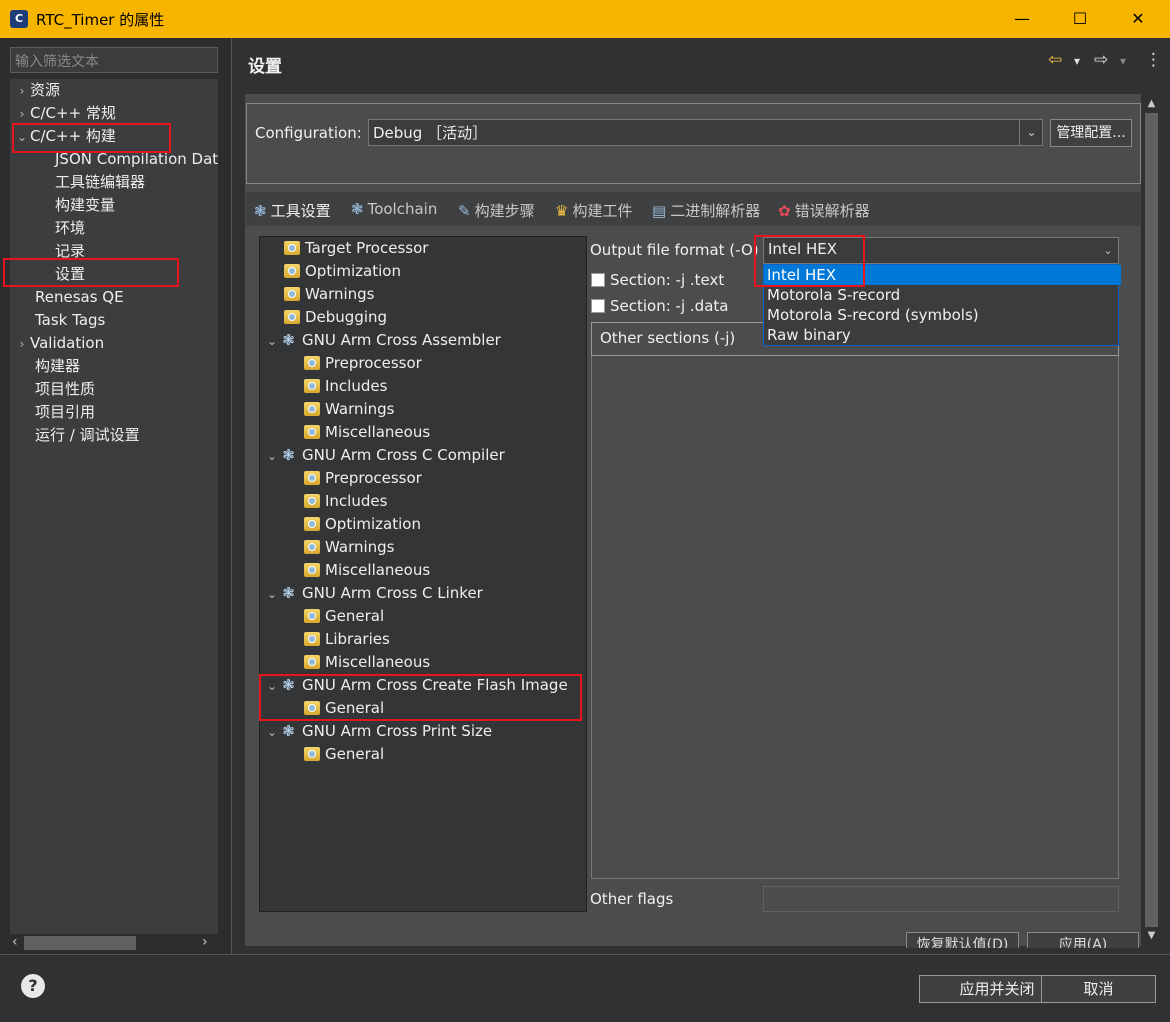 The width and height of the screenshot is (1170, 1022). I want to click on help-icon: ?, so click(33, 986).